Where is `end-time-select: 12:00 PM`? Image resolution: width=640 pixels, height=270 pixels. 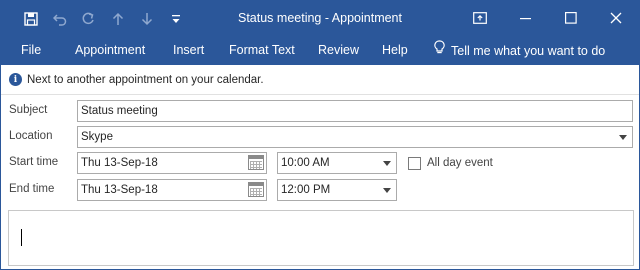
end-time-select: 12:00 PM is located at coordinates (337, 190).